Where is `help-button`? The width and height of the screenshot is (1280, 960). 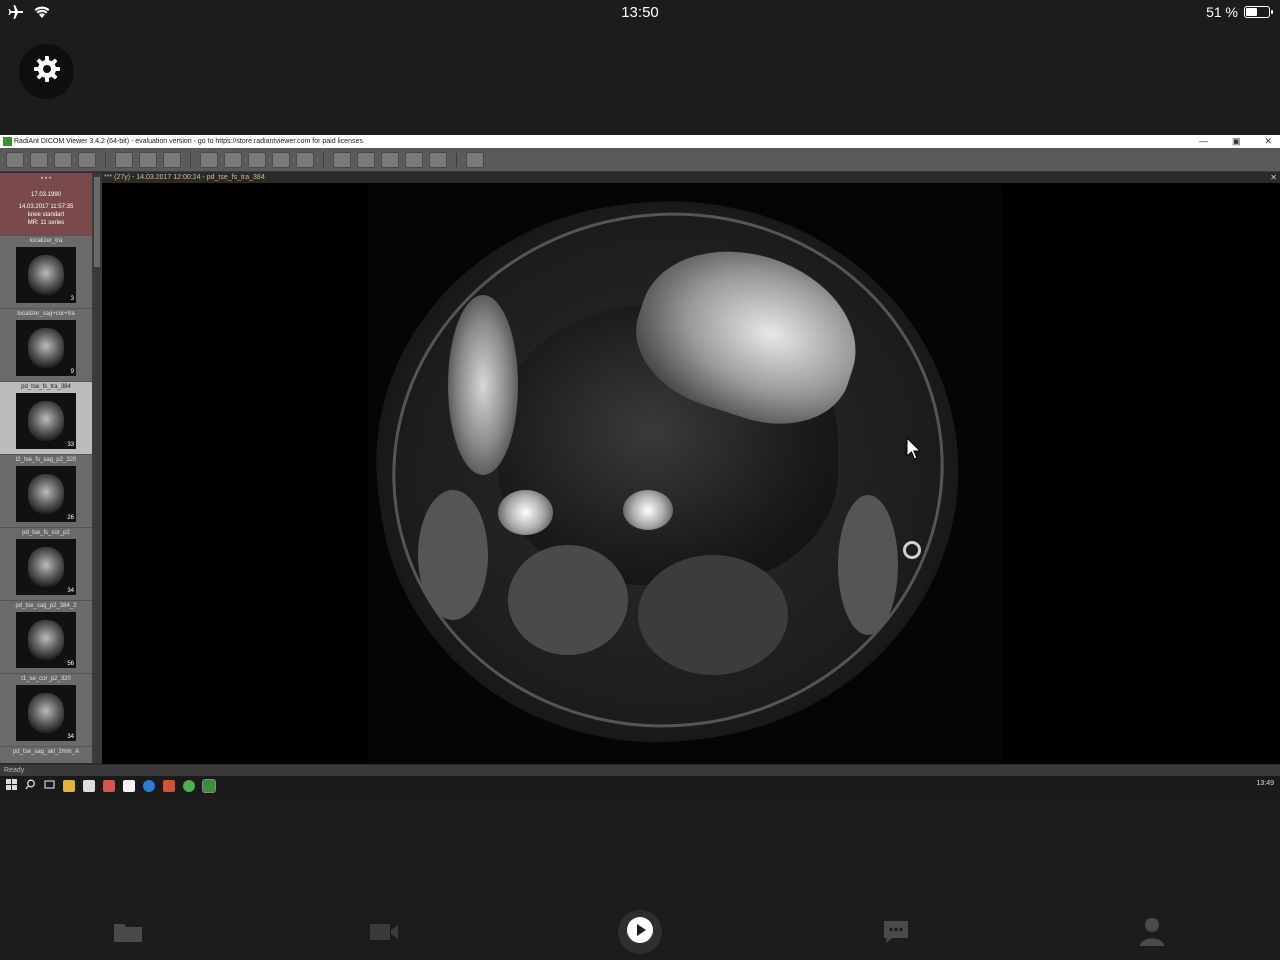
help-button is located at coordinates (475, 159).